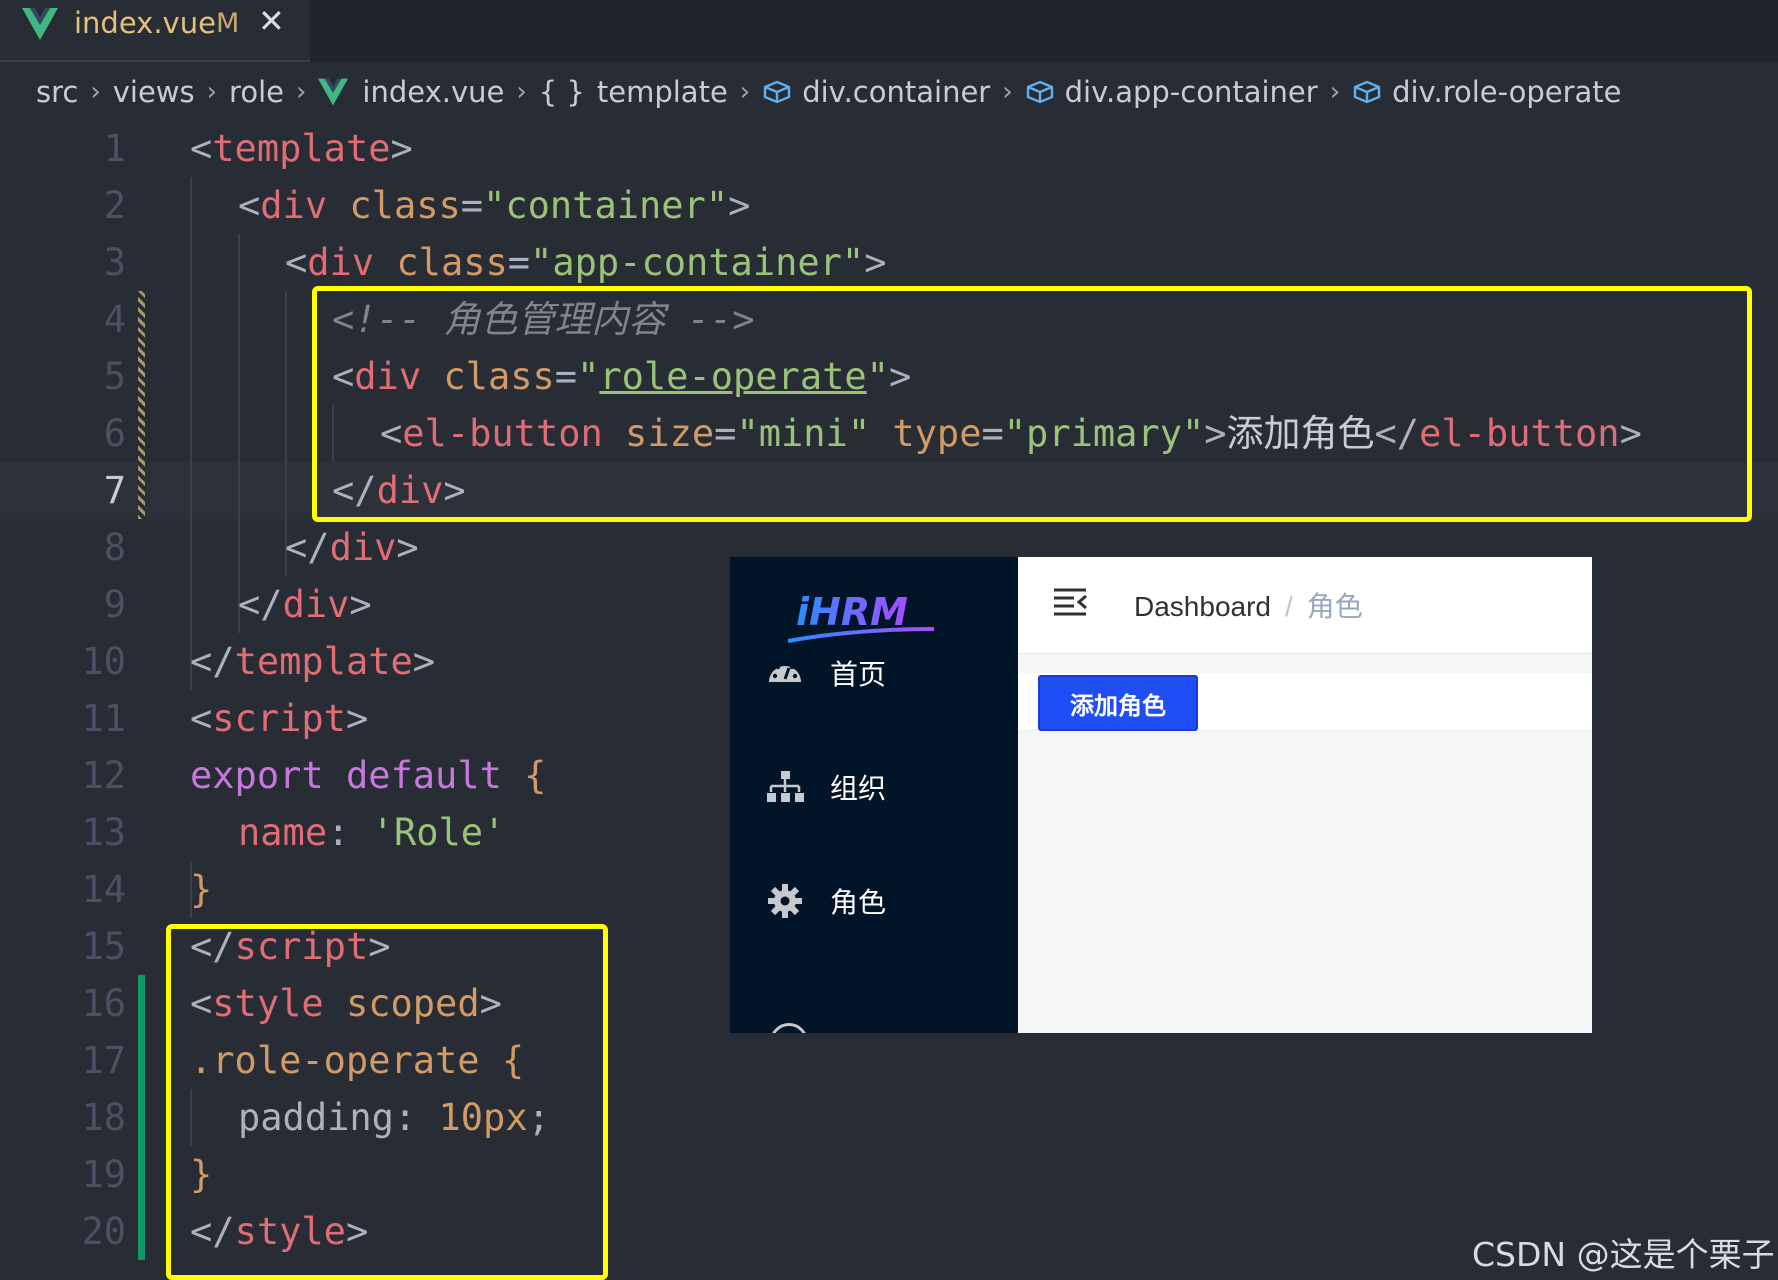 The width and height of the screenshot is (1778, 1280). Describe the element at coordinates (103, 775) in the screenshot. I see `line-number: 12` at that location.